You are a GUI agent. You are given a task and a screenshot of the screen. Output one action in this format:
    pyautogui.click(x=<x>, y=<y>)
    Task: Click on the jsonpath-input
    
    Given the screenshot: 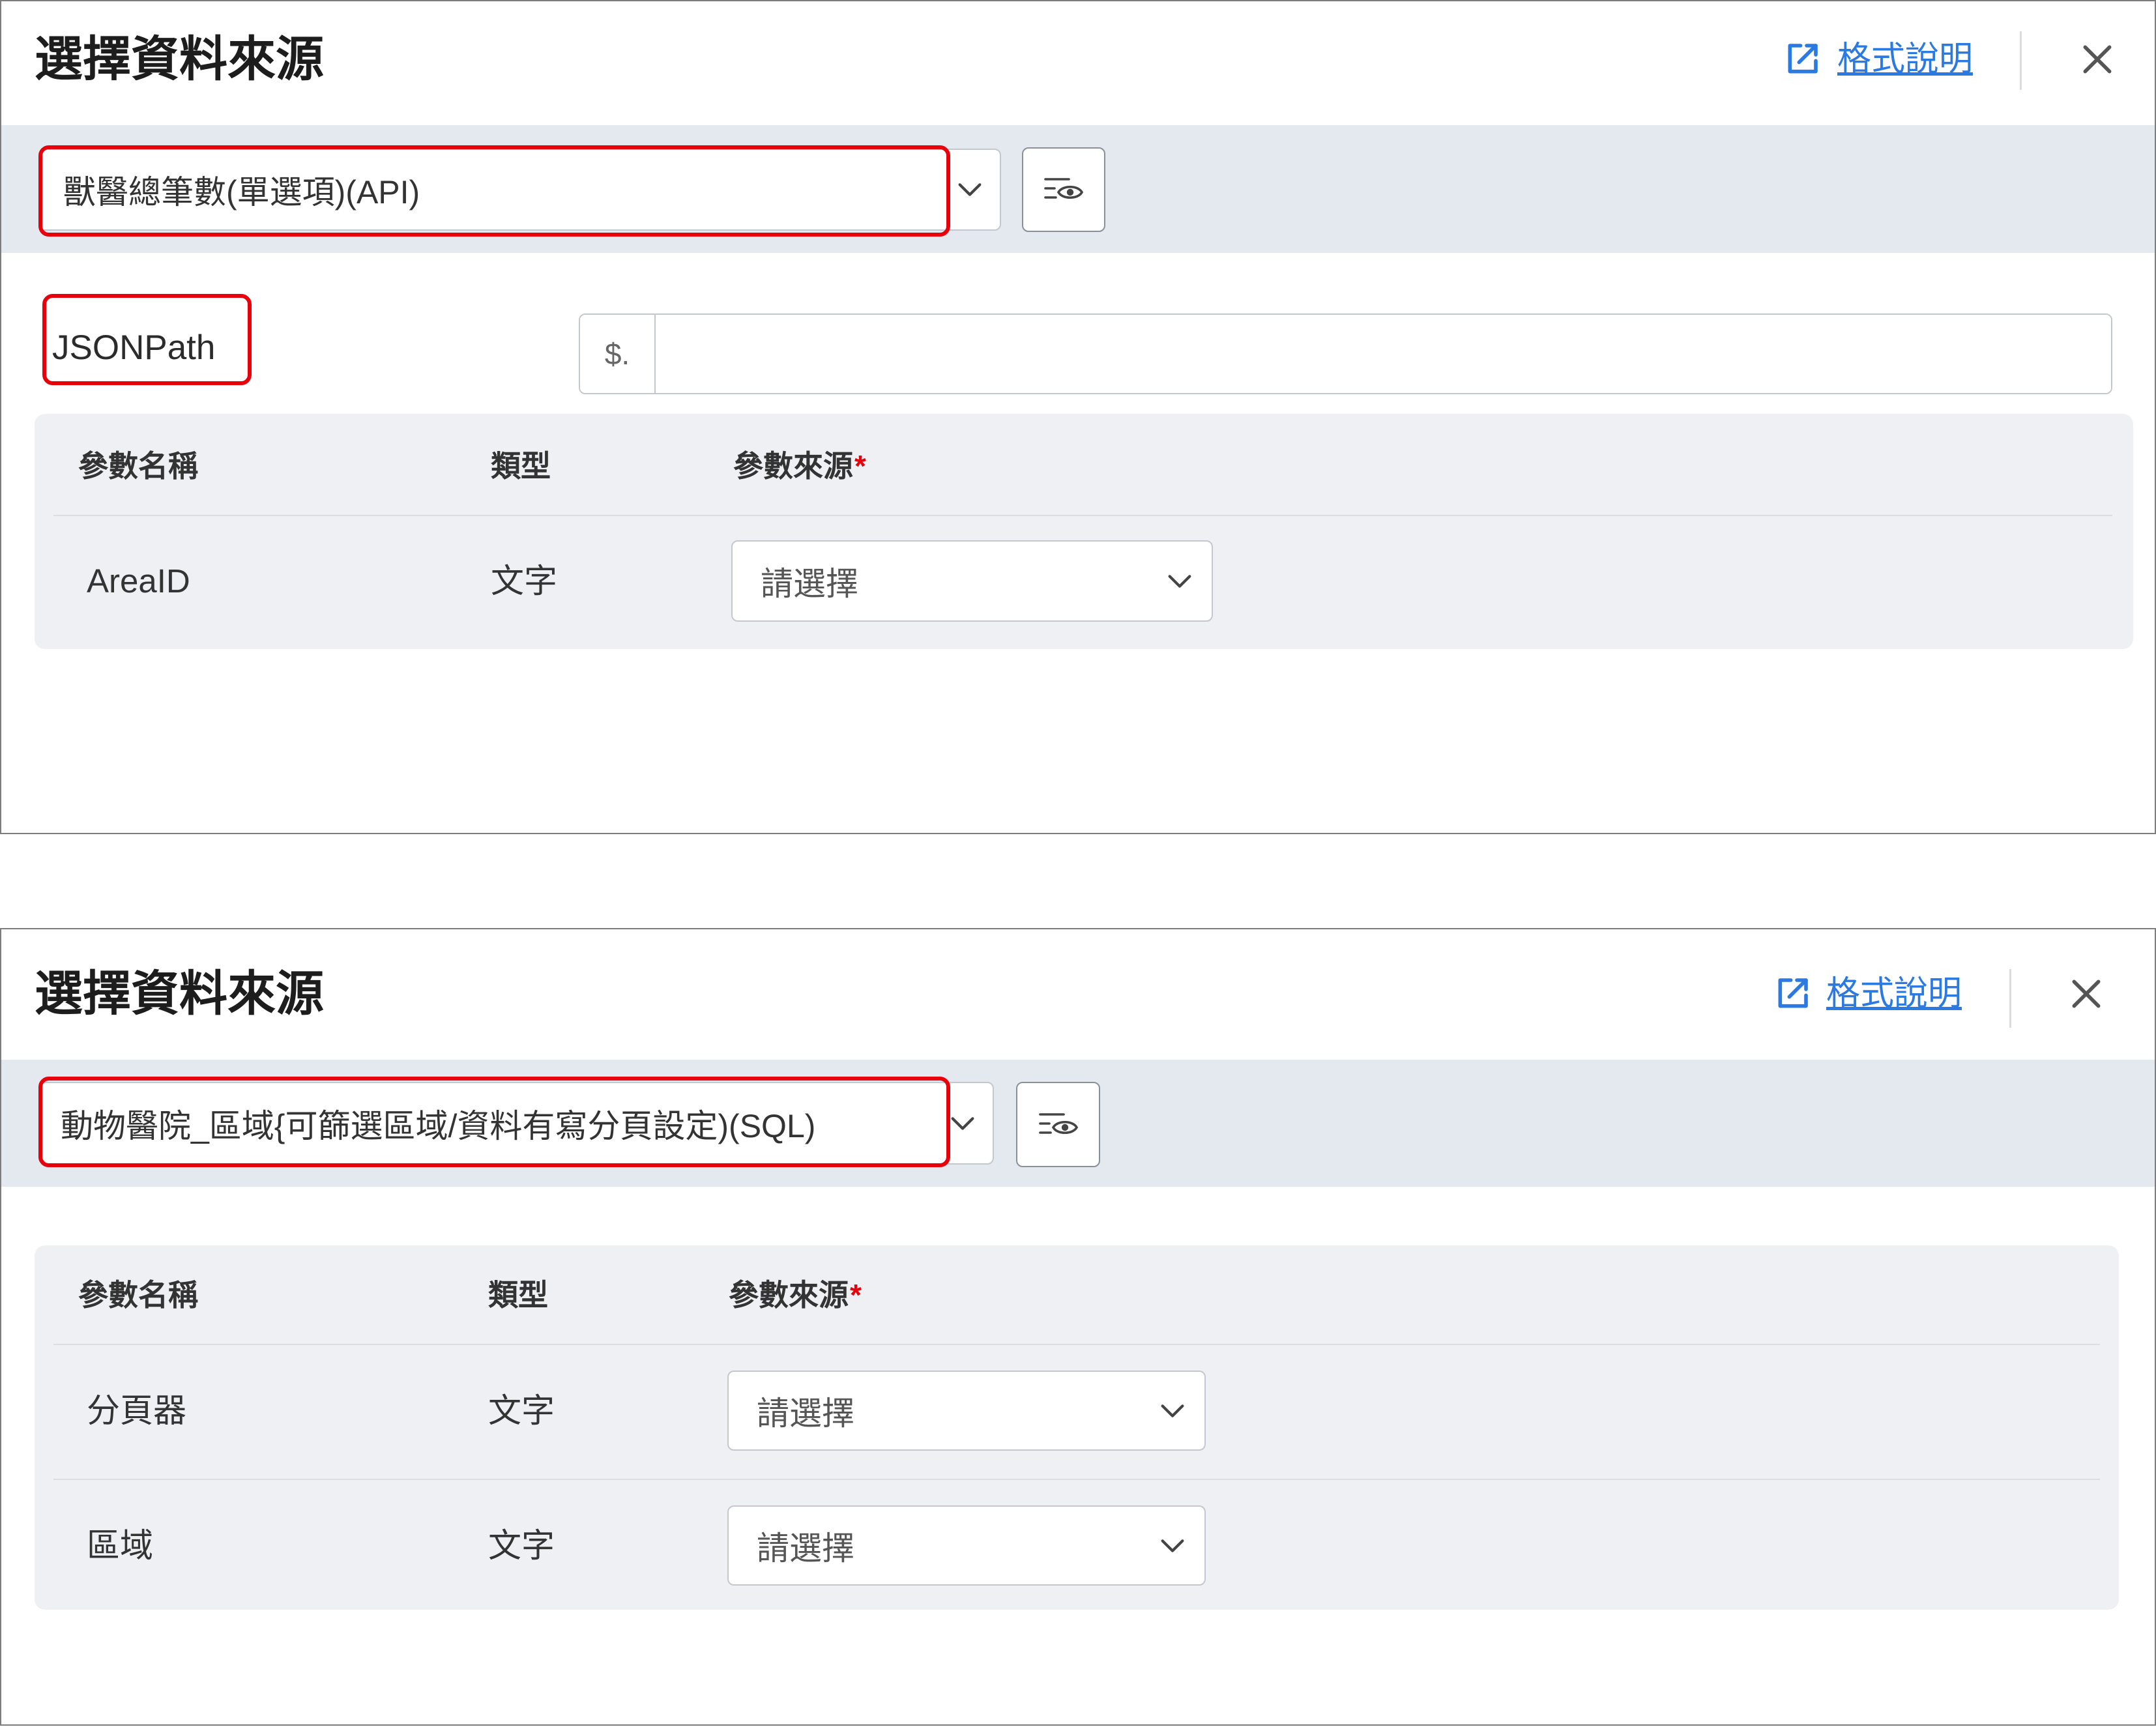 What is the action you would take?
    pyautogui.click(x=1383, y=354)
    